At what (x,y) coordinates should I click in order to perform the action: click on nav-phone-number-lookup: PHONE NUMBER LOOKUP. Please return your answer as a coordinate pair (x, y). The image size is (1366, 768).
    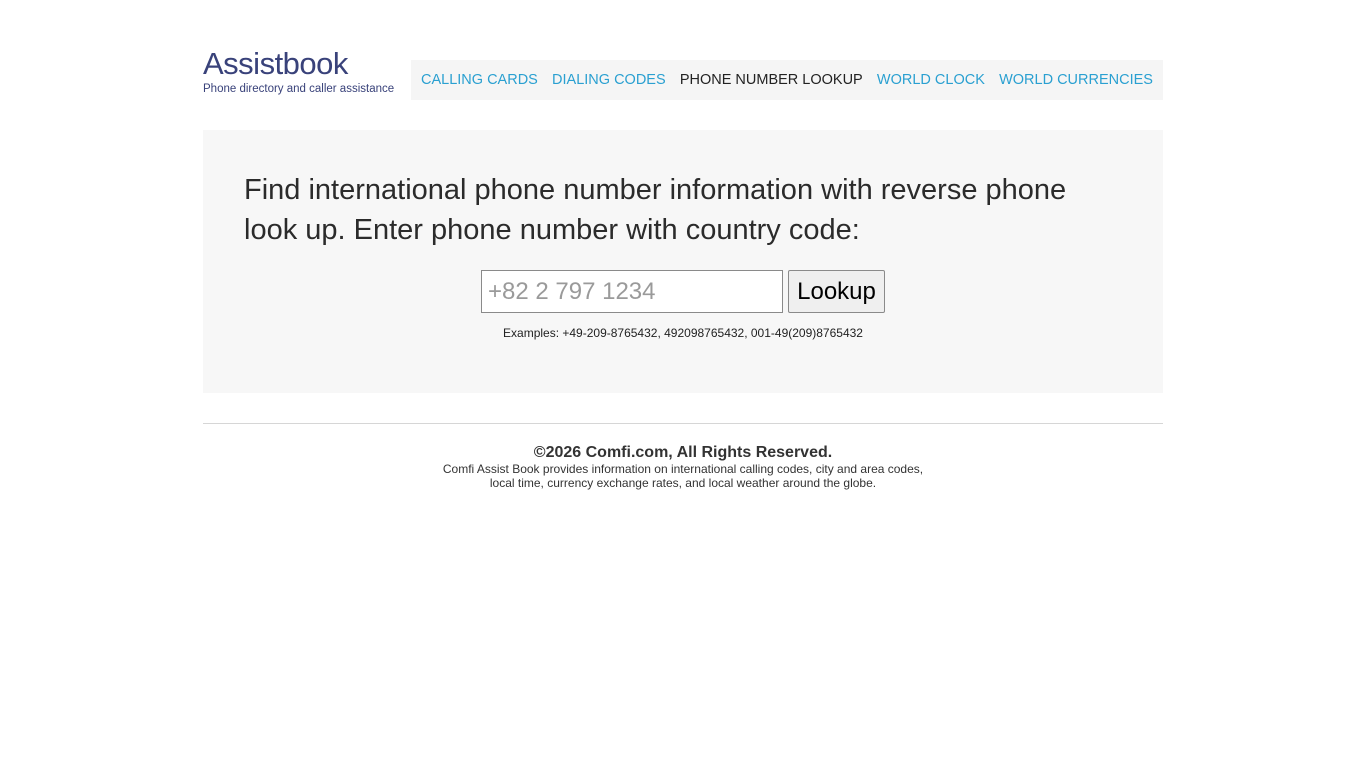
    Looking at the image, I should click on (771, 80).